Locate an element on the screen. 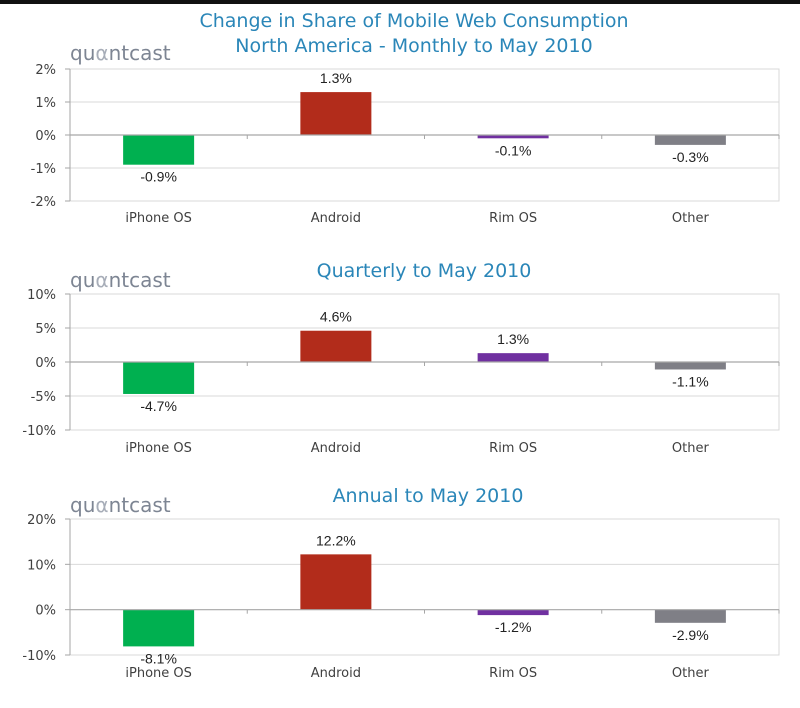 Image resolution: width=800 pixels, height=708 pixels. data-label: -2.9% is located at coordinates (690, 635).